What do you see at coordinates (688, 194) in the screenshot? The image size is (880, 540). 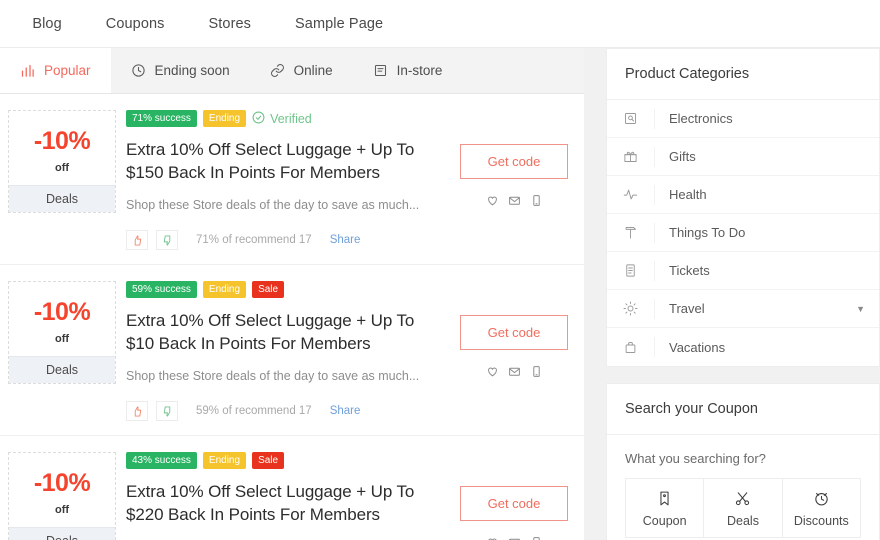 I see `sidebar-item-label: Health` at bounding box center [688, 194].